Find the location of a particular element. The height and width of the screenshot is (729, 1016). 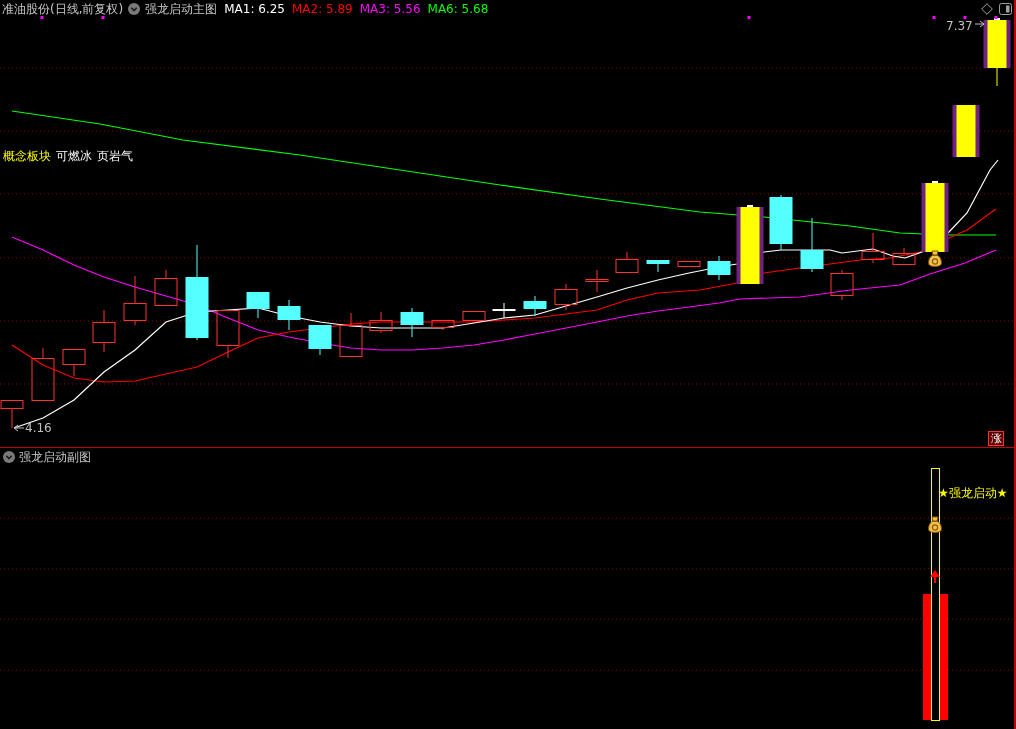

indicator-name: 强龙启动主图 is located at coordinates (181, 9).